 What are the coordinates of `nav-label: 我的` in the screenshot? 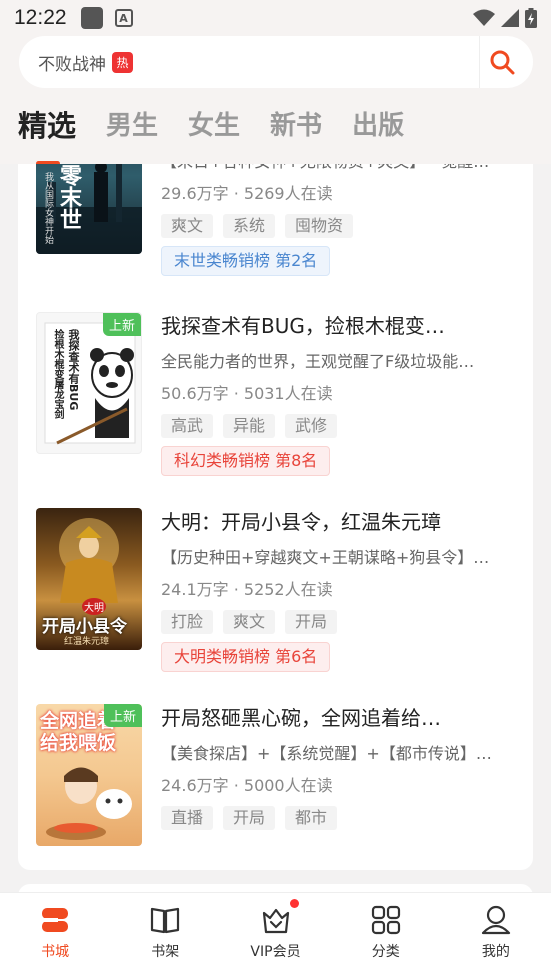 It's located at (495, 952).